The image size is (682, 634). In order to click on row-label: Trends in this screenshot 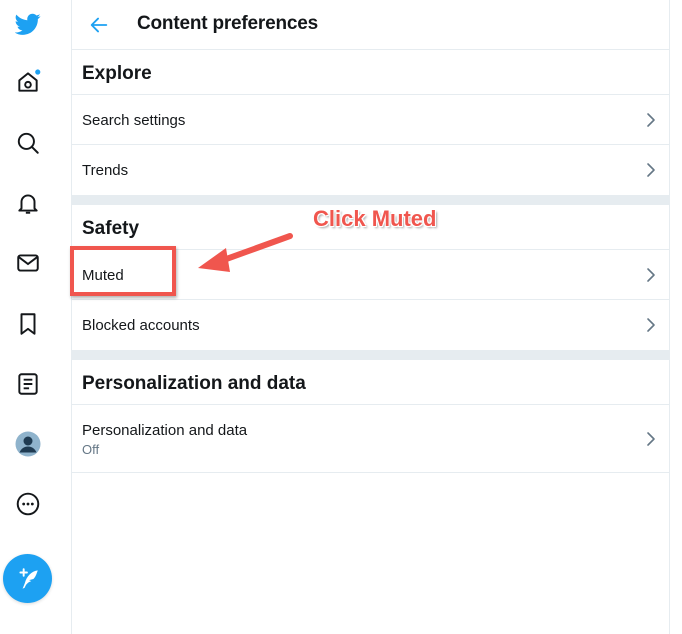, I will do `click(105, 170)`.